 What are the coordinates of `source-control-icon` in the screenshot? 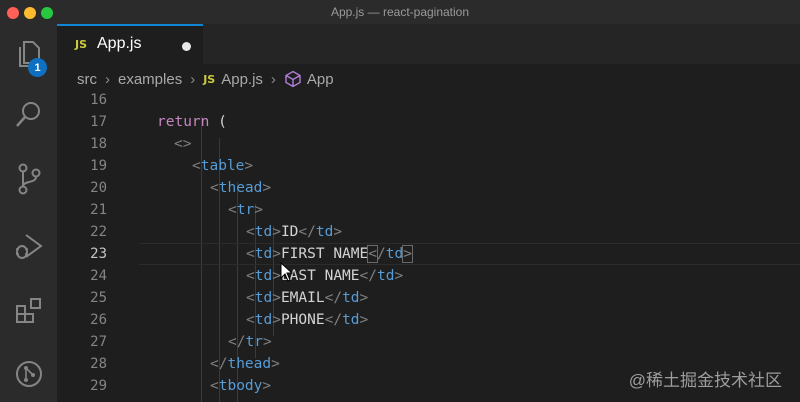 It's located at (29, 179).